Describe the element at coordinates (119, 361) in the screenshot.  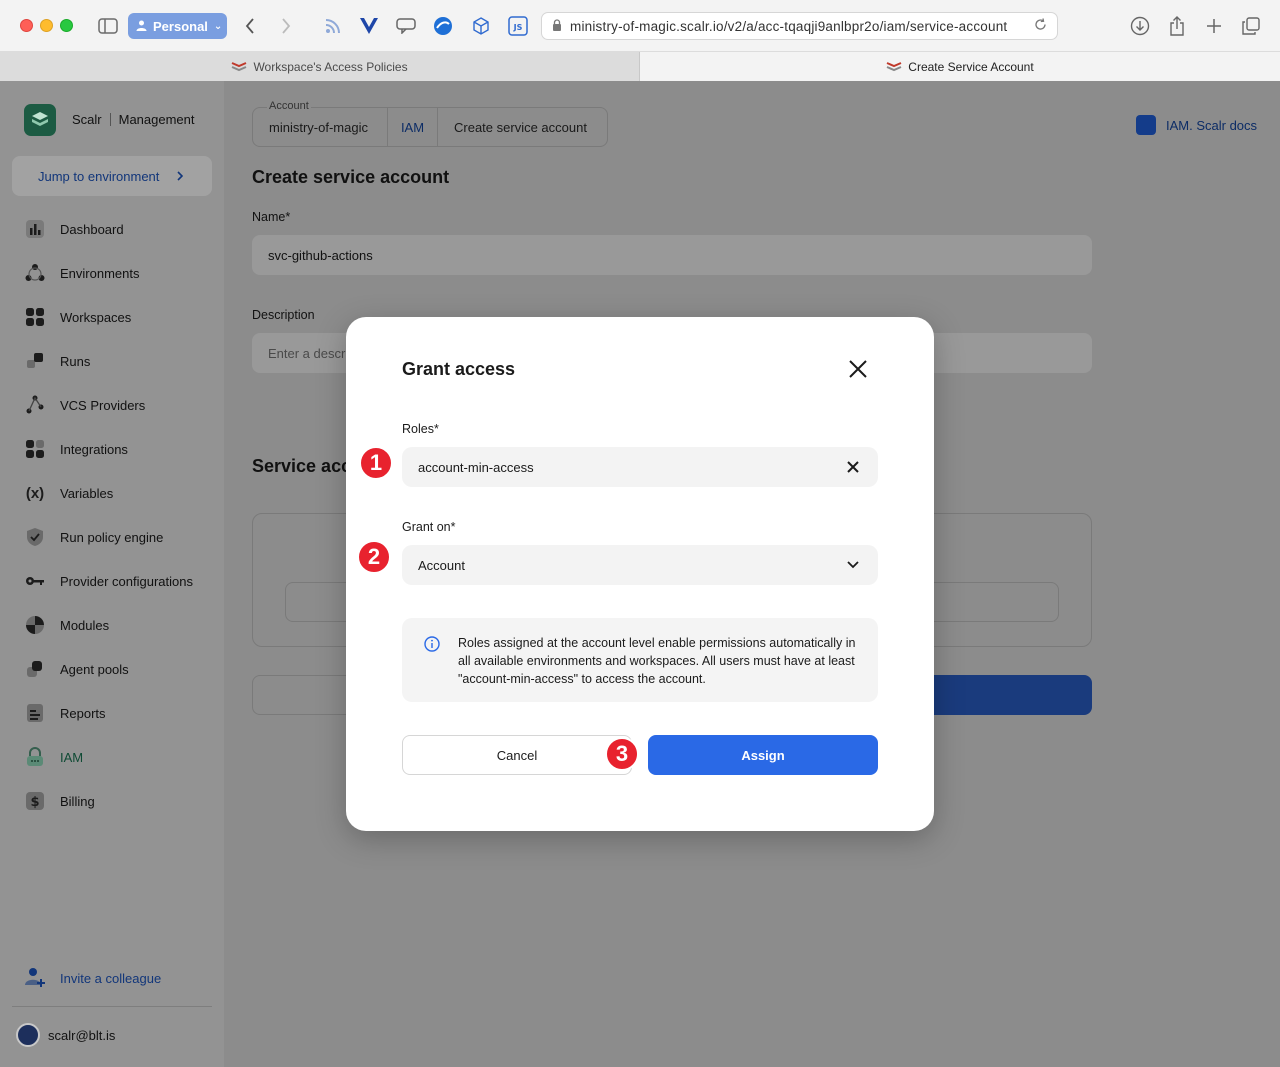
I see `sidebar-item-runs: Runs` at that location.